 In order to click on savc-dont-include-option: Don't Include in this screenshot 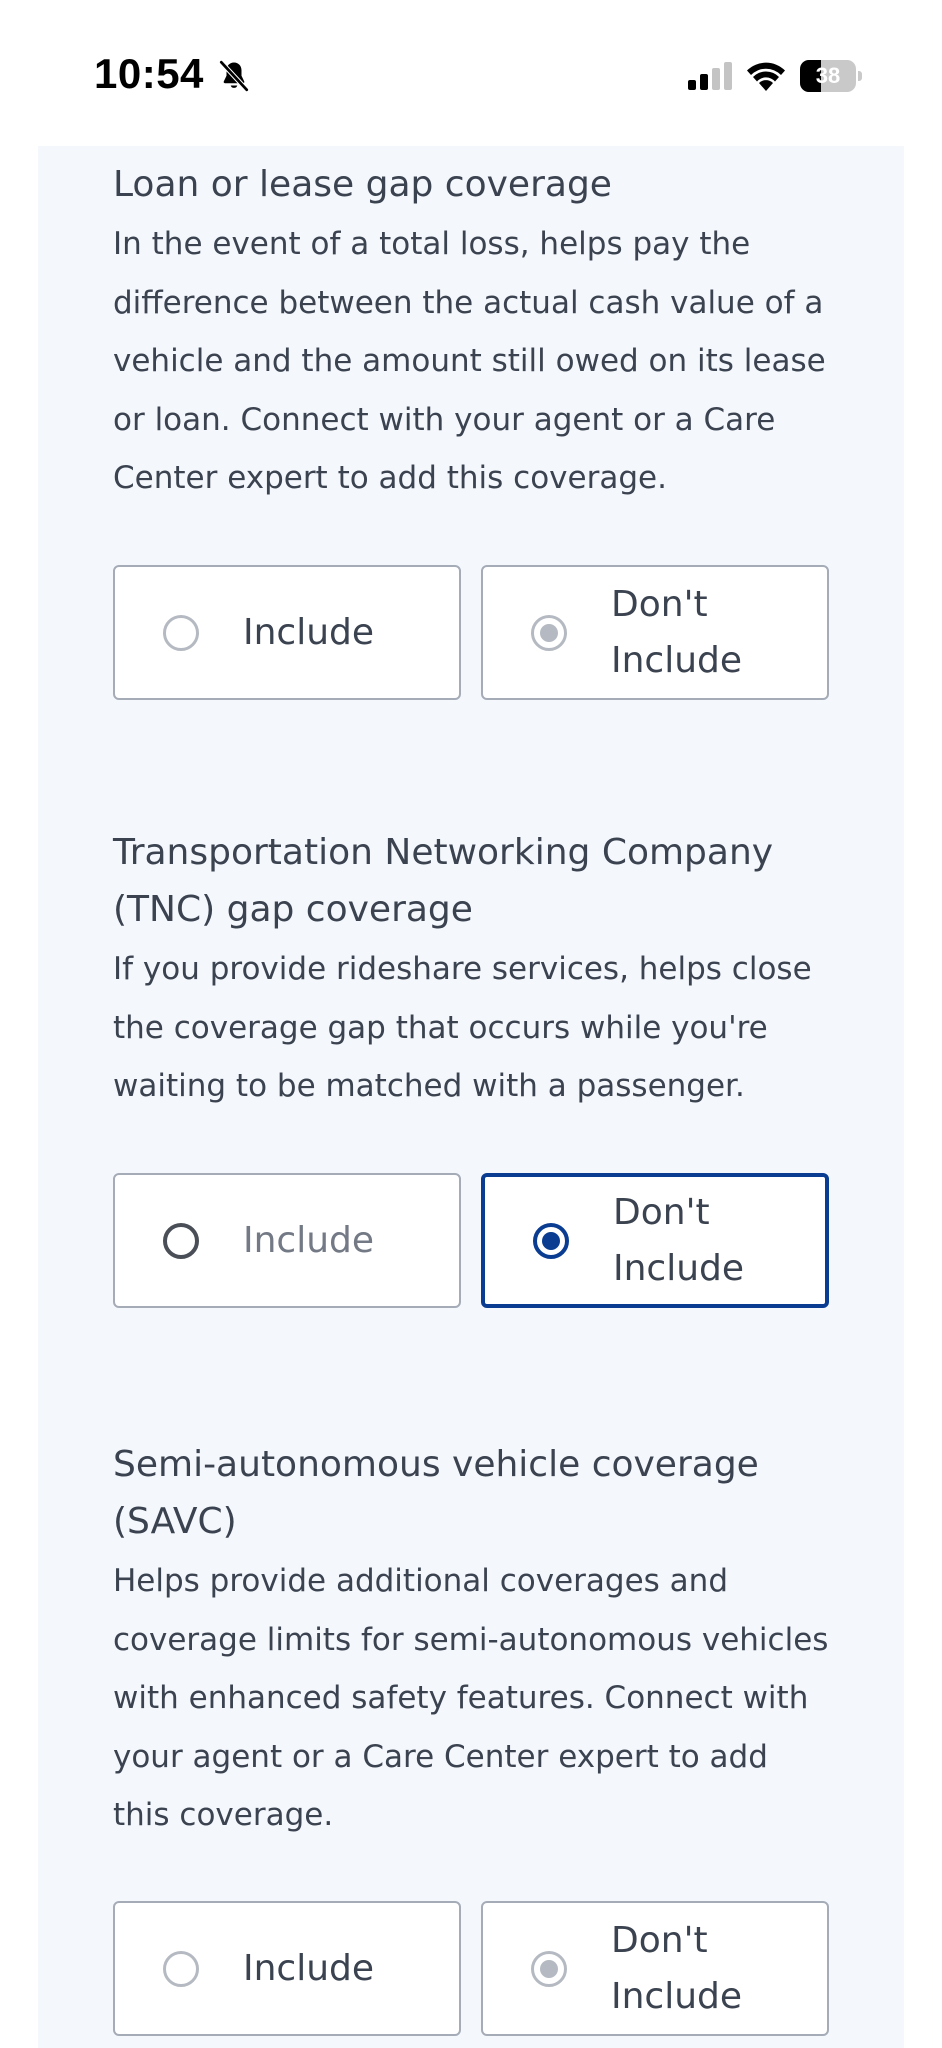, I will do `click(655, 1968)`.